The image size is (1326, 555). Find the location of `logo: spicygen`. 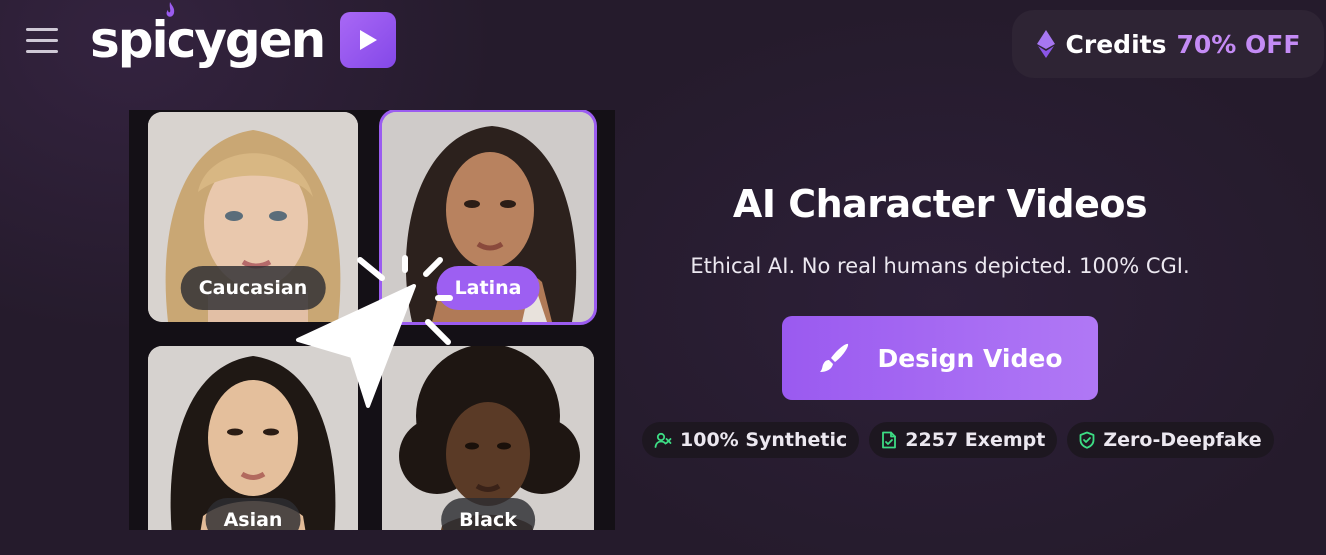

logo: spicygen is located at coordinates (243, 39).